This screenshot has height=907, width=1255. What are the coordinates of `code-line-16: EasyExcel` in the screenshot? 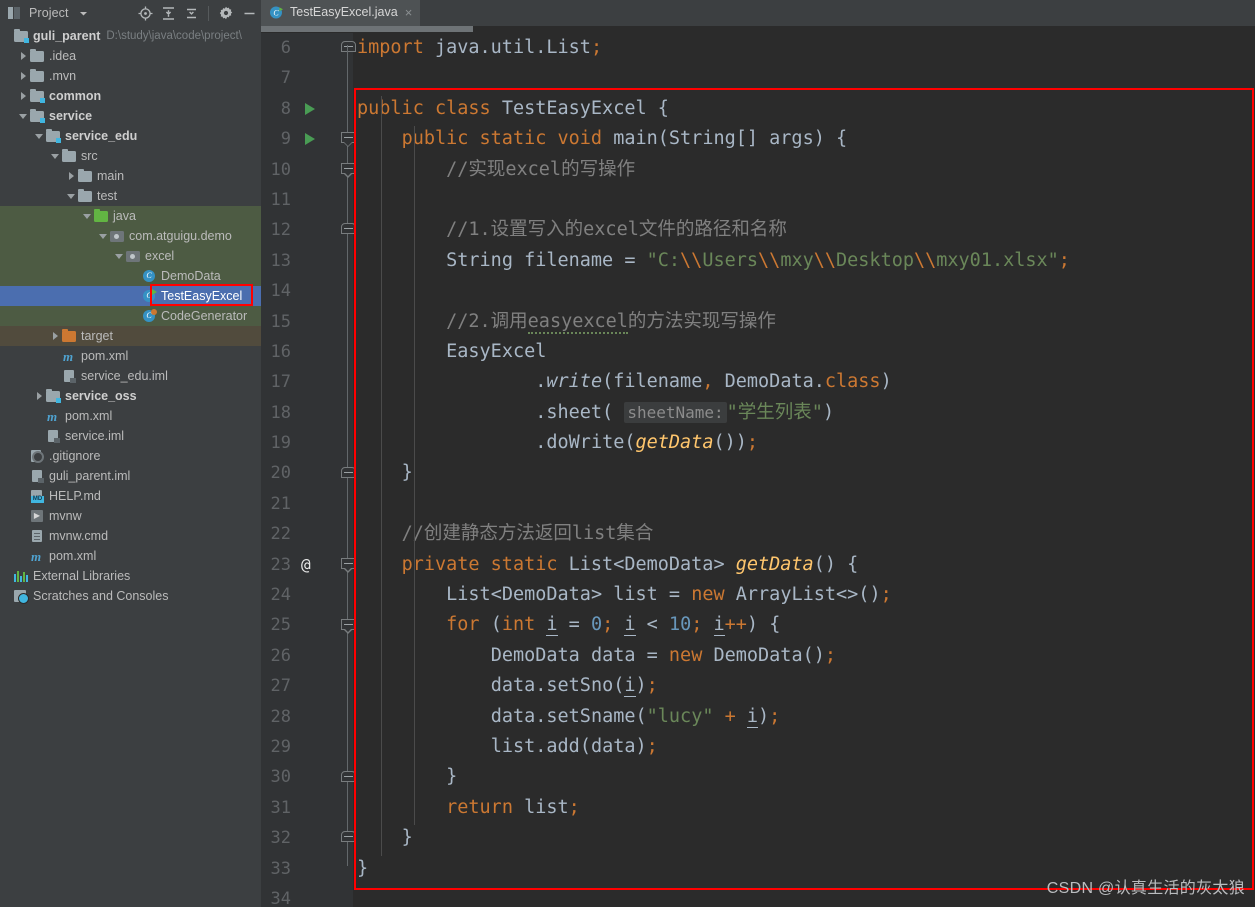 It's located at (806, 352).